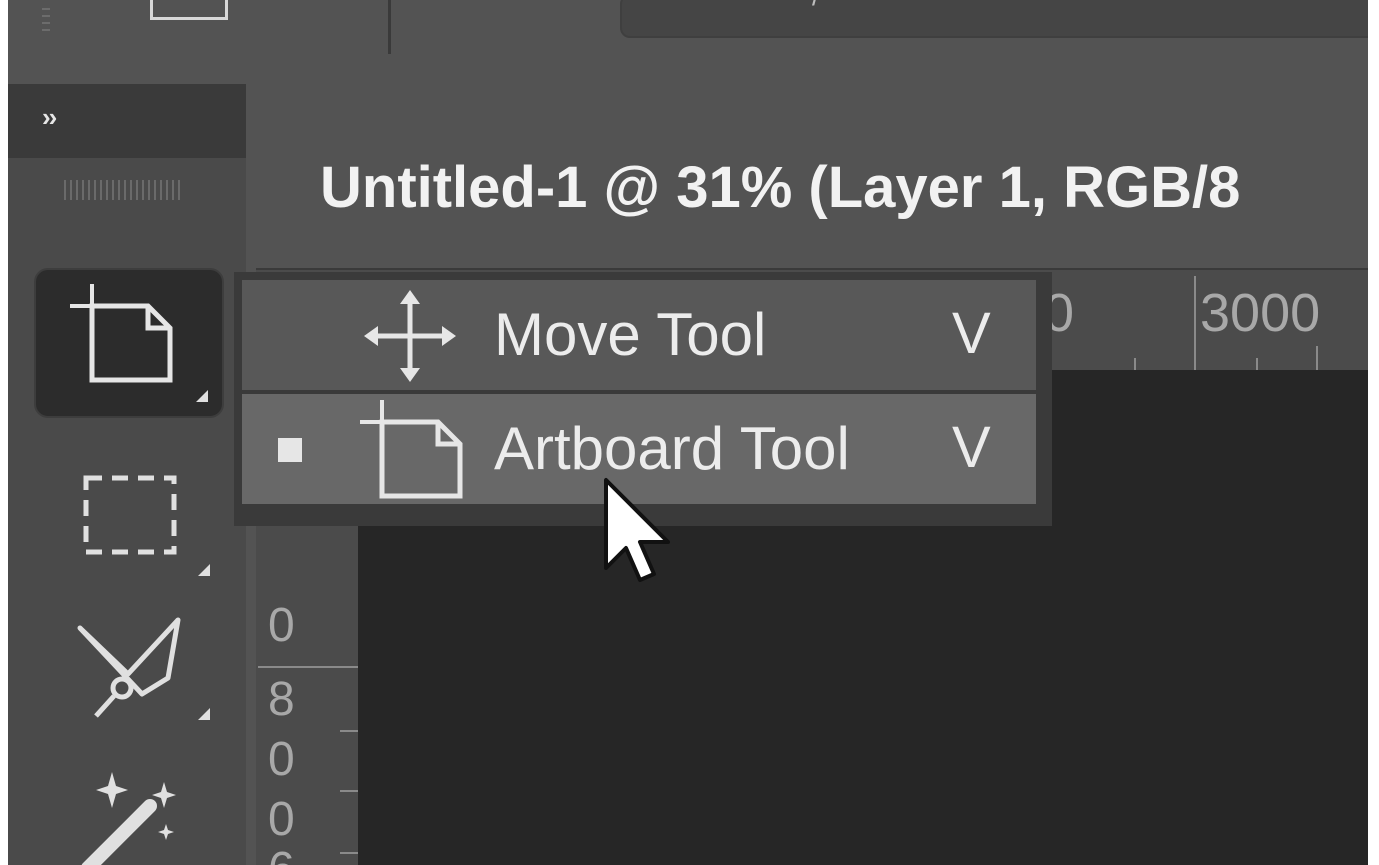 The image size is (1379, 865). I want to click on options-field-text: /, so click(816, 6).